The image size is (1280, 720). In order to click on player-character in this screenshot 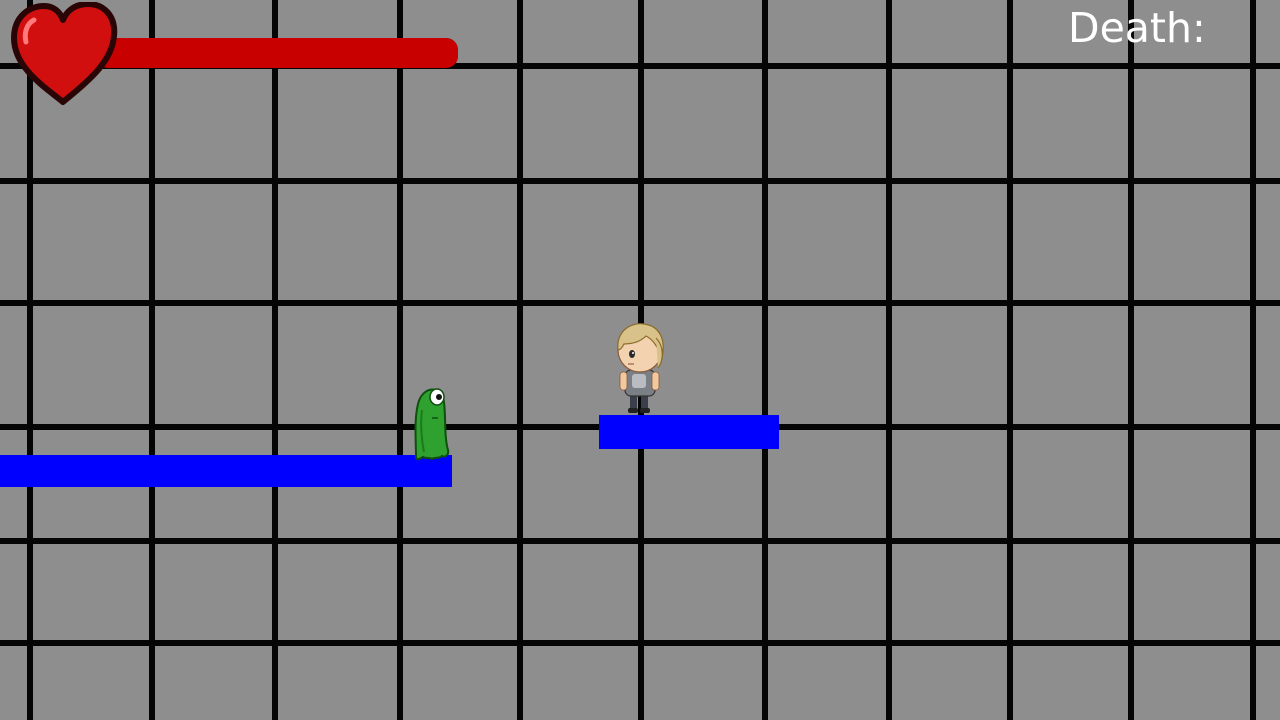, I will do `click(640, 368)`.